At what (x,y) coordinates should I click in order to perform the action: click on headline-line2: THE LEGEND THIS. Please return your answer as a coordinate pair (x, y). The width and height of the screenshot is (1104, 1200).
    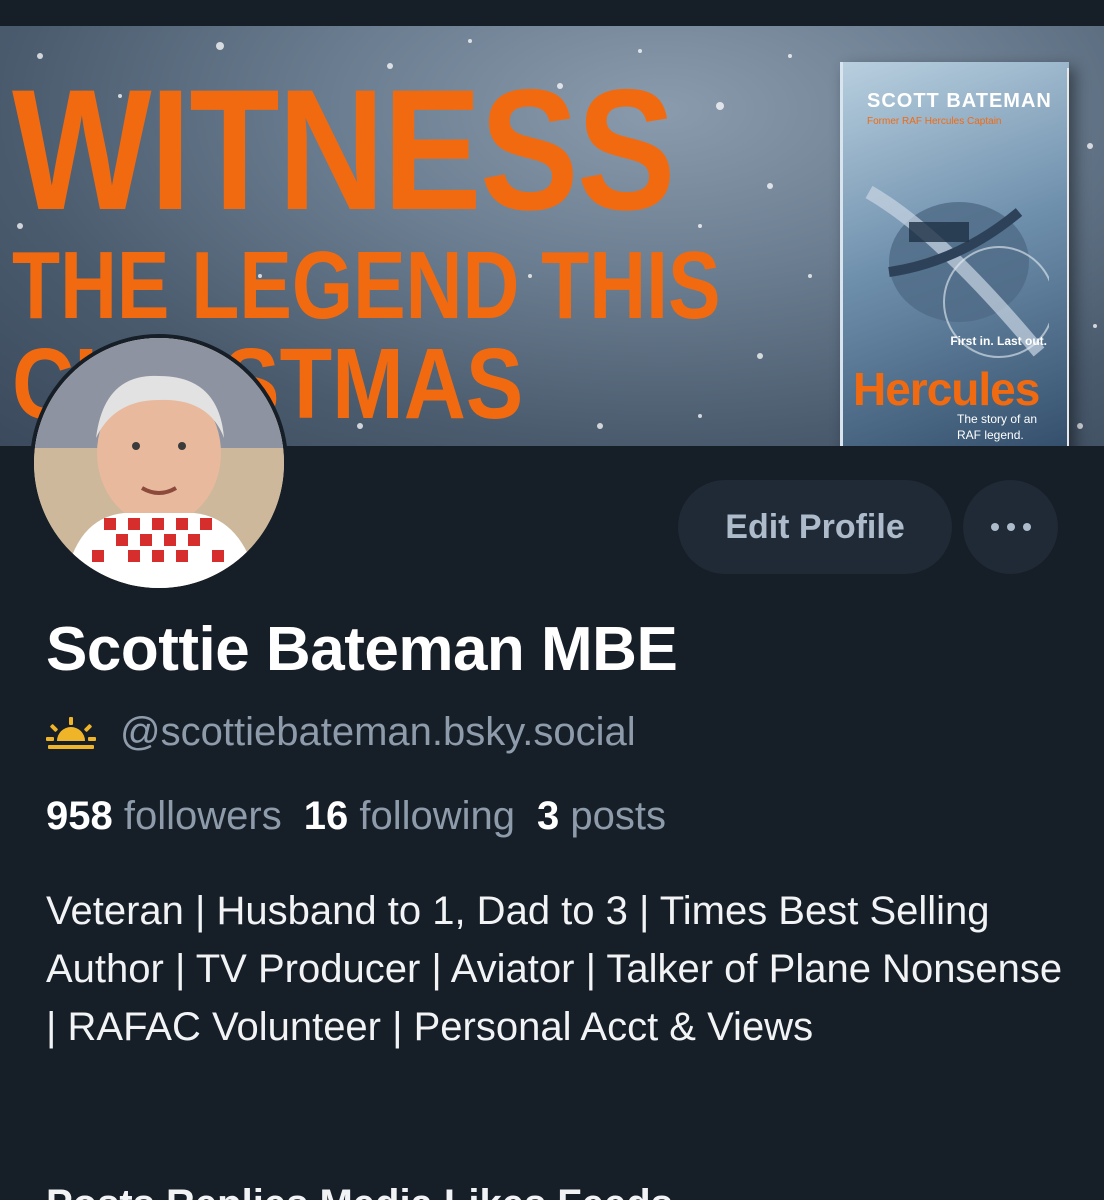
    Looking at the image, I should click on (366, 285).